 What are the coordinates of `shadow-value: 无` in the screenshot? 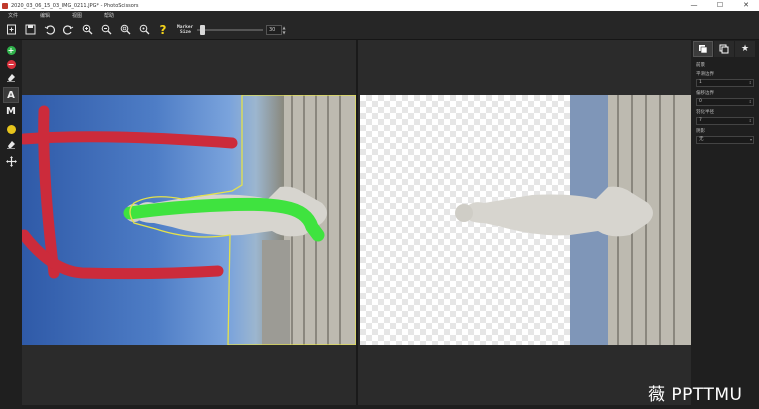 It's located at (701, 139).